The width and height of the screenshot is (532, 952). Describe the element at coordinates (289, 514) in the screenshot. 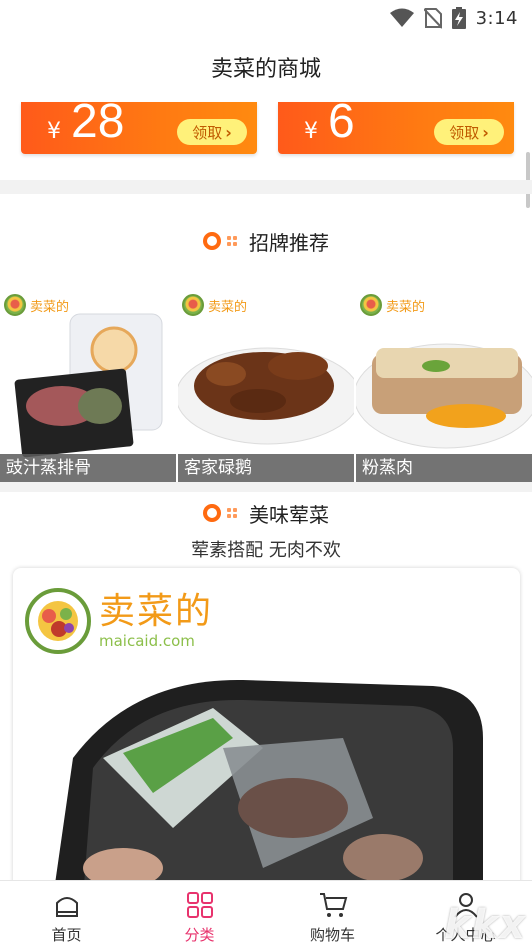

I see `combo-heading-label: 美味荤菜` at that location.